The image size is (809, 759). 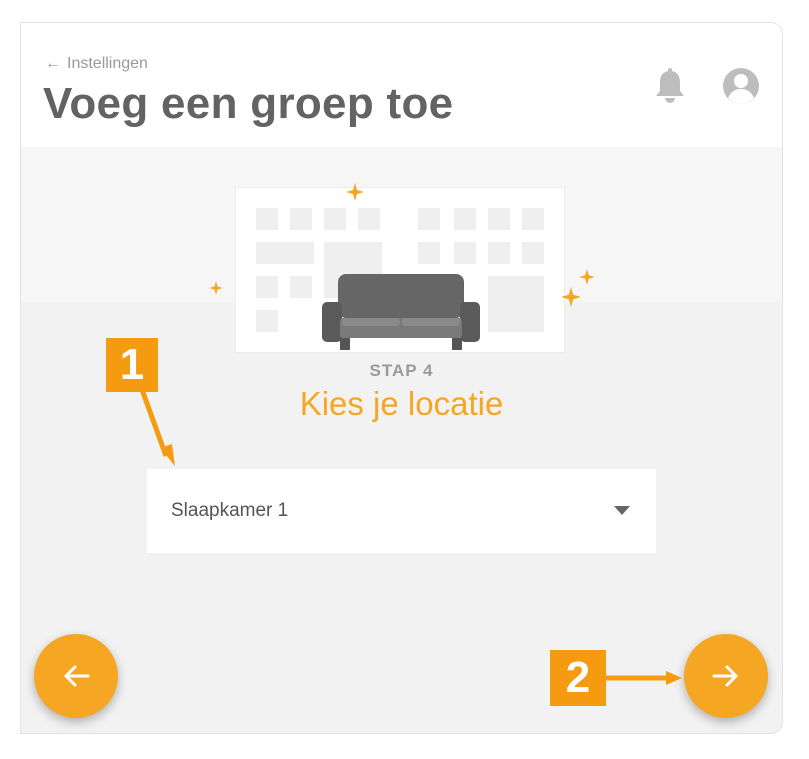 What do you see at coordinates (401, 511) in the screenshot?
I see `location-select: Slaapkamer 1` at bounding box center [401, 511].